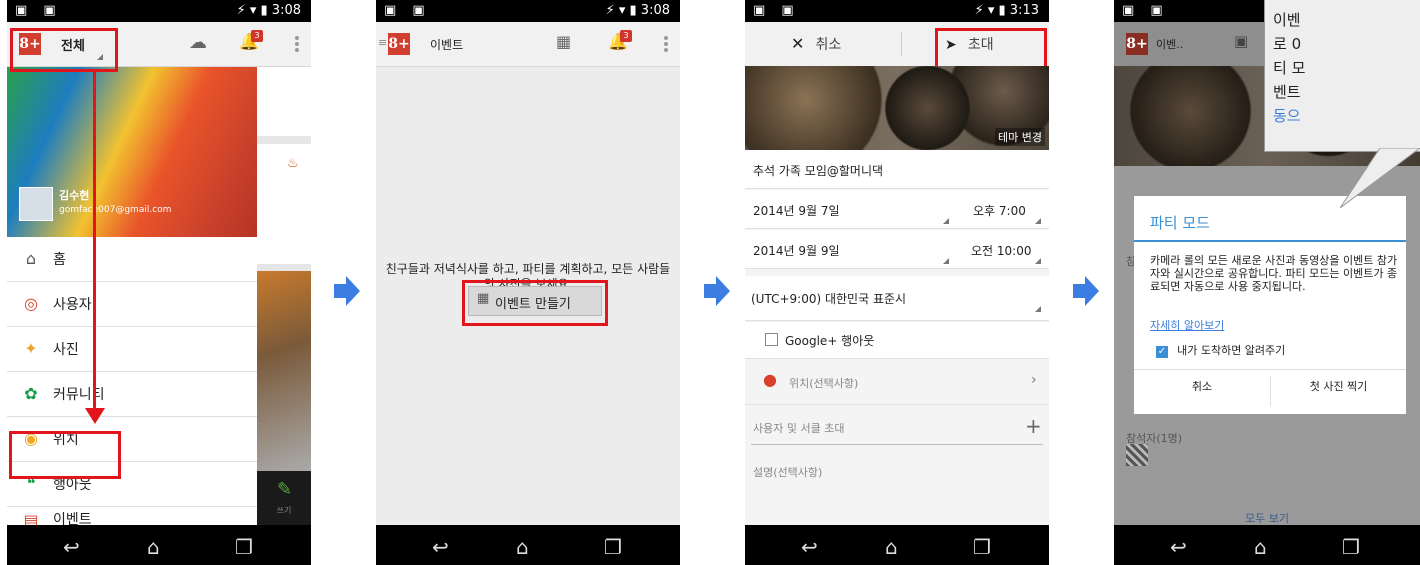  Describe the element at coordinates (31, 348) in the screenshot. I see `photos-icon: ✦` at that location.